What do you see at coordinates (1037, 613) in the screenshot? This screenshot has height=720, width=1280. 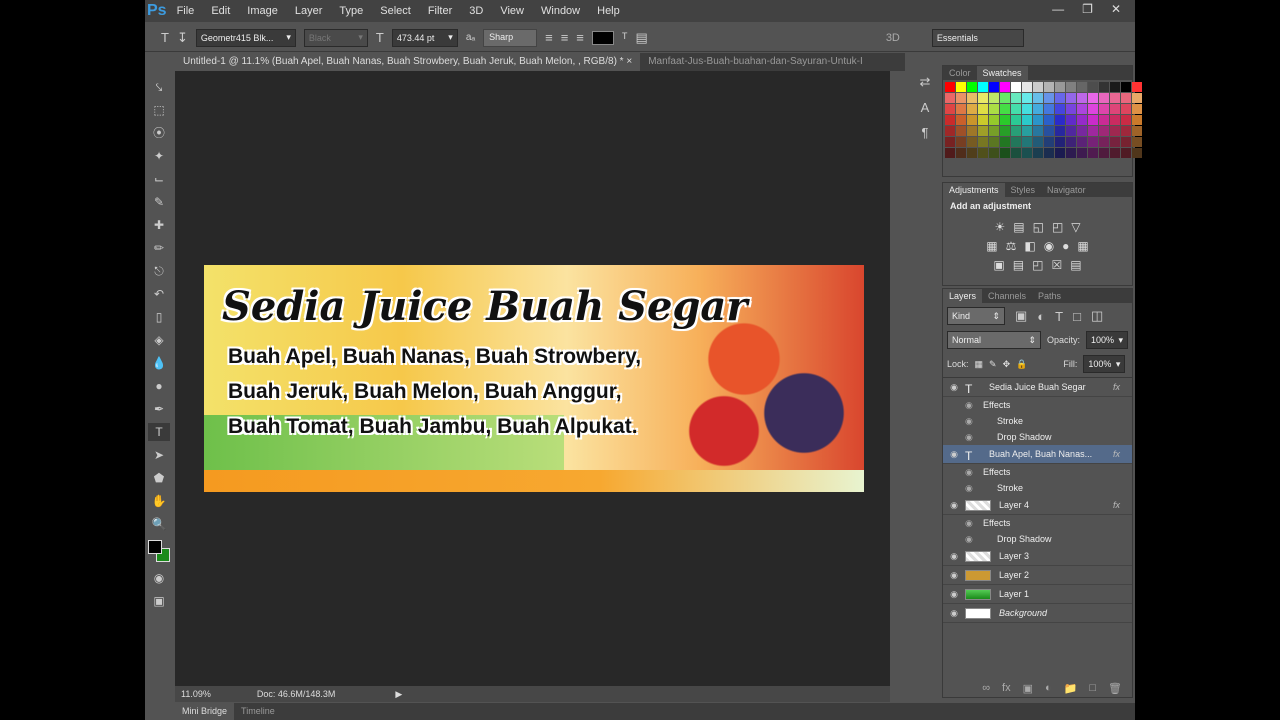 I see `layer-row: ◉ Background` at bounding box center [1037, 613].